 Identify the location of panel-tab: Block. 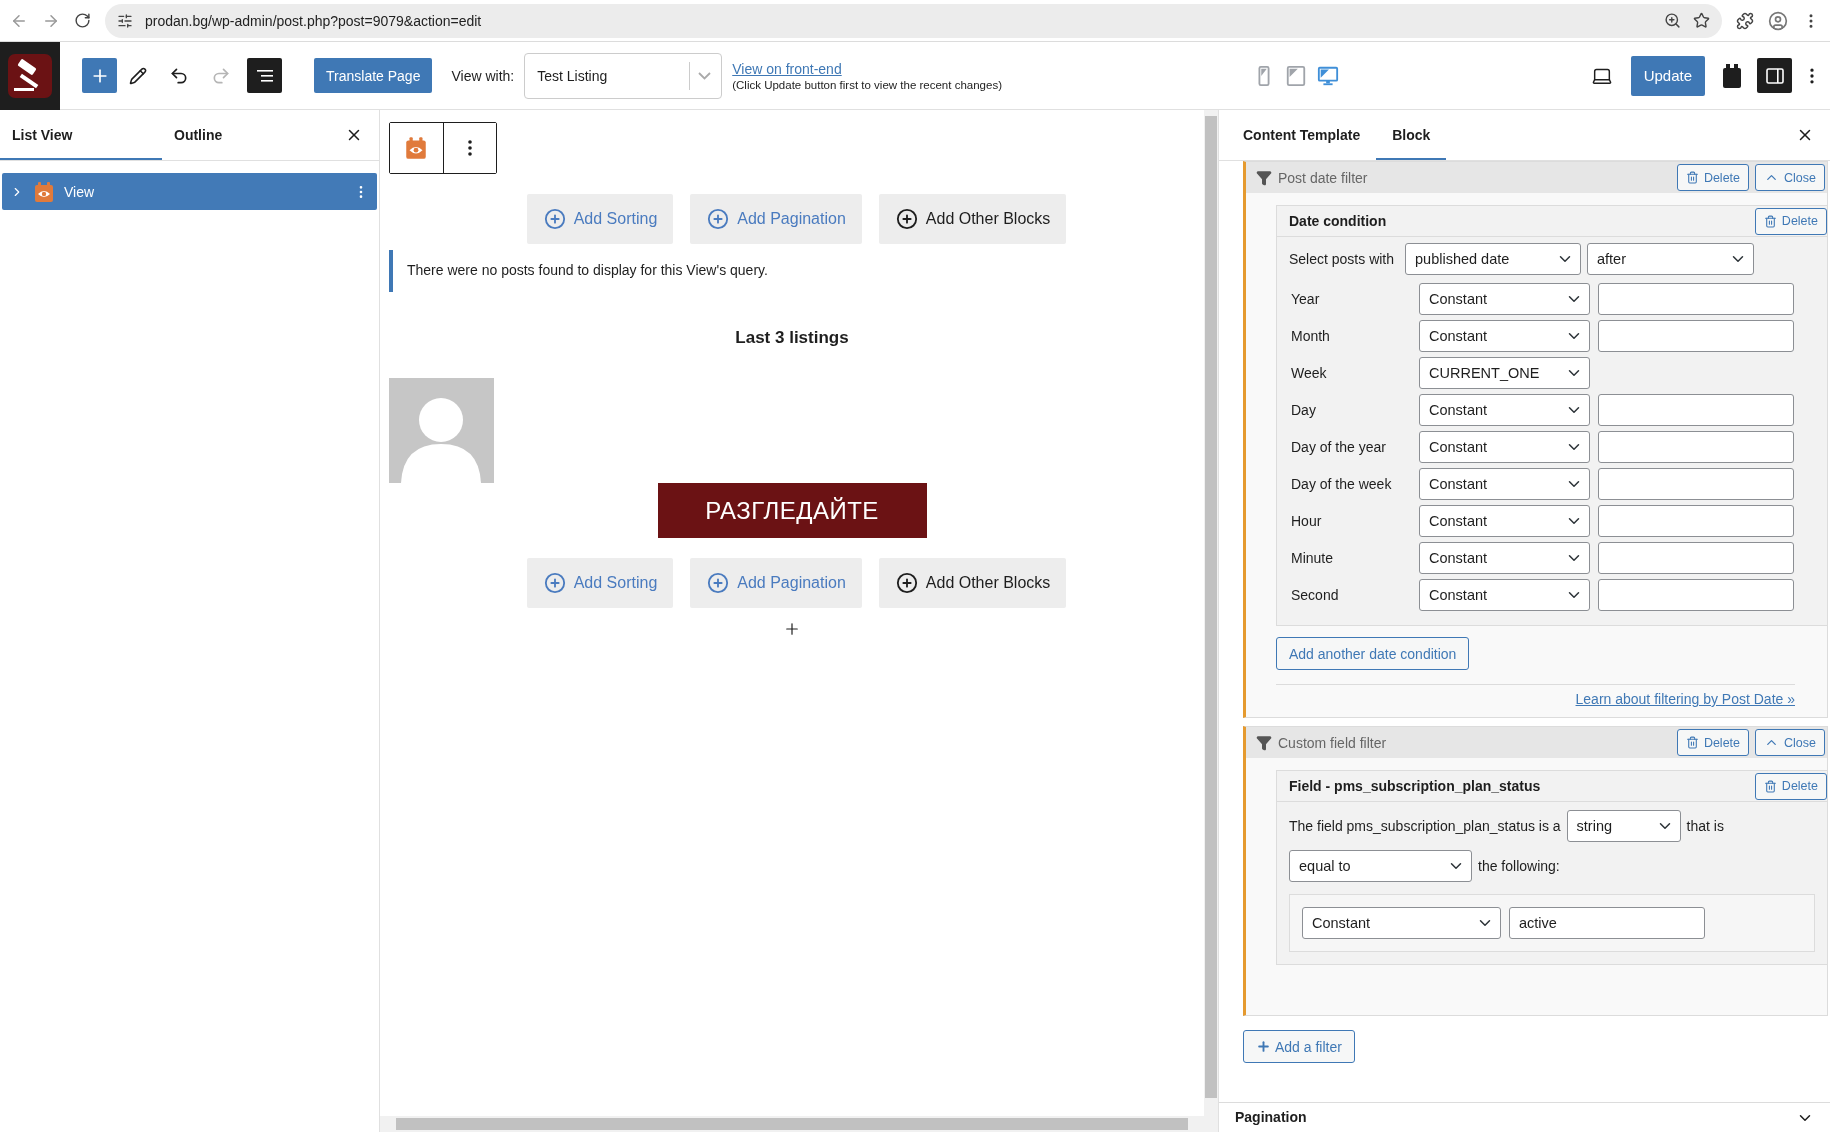
(1411, 135).